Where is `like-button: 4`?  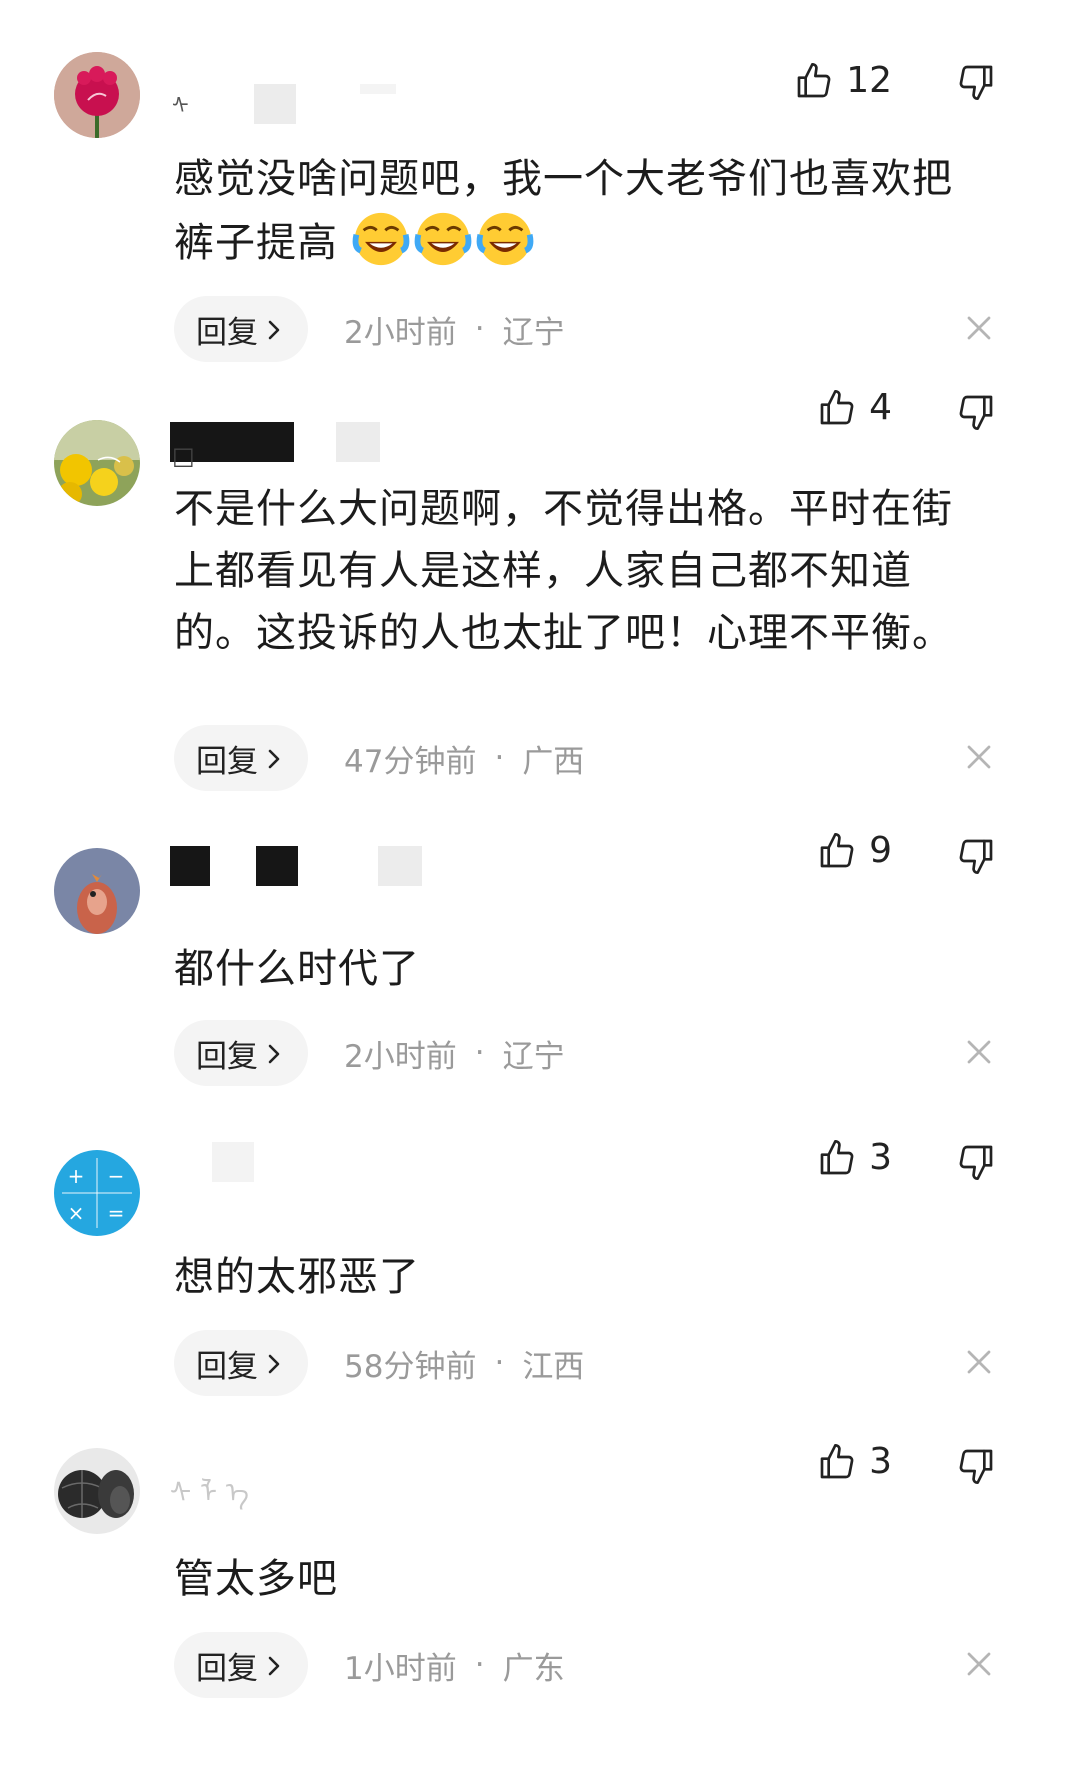 like-button: 4 is located at coordinates (854, 407).